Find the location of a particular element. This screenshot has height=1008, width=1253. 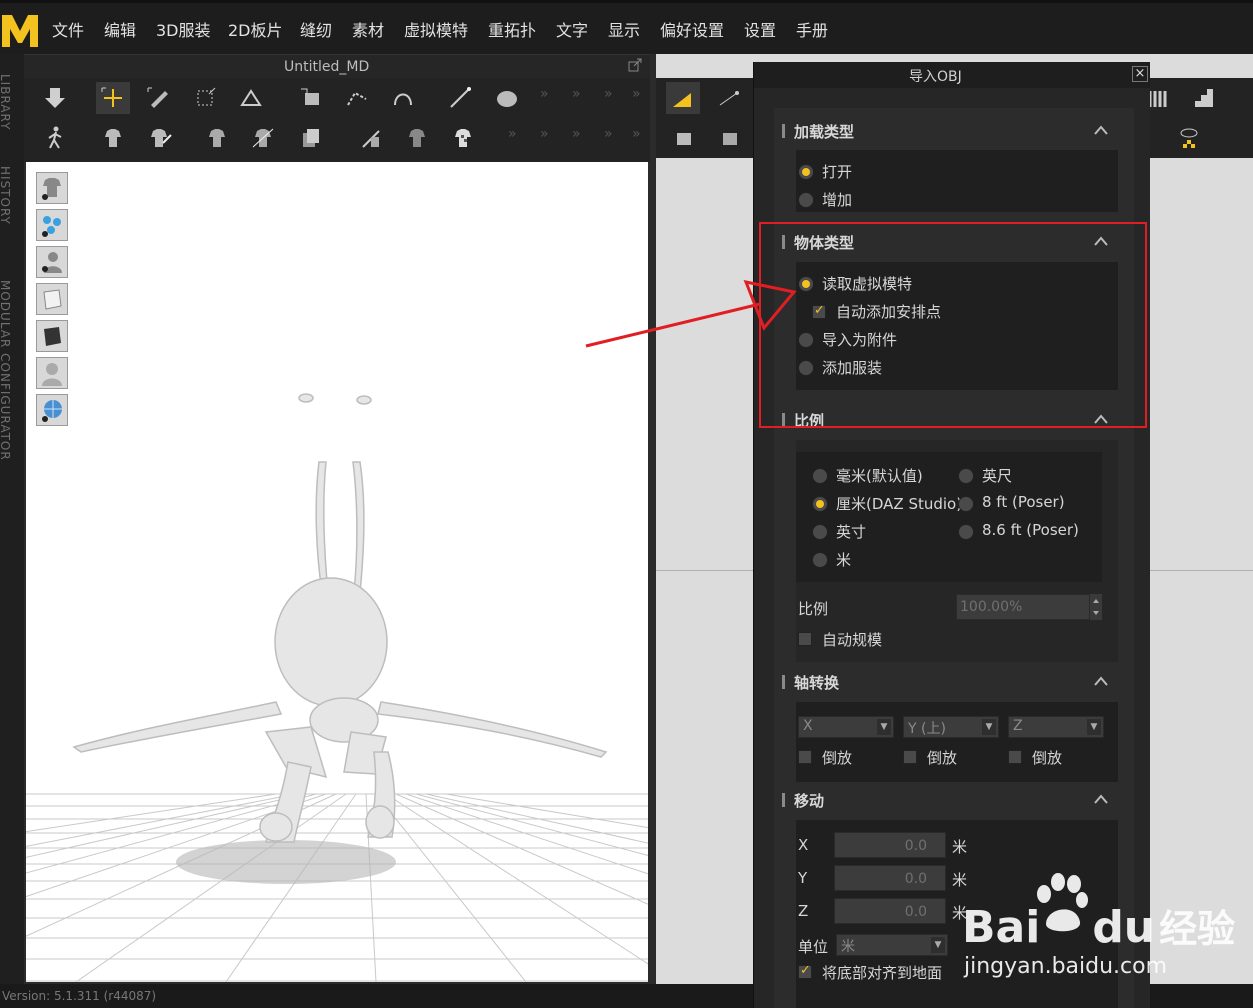

menu-display: 显示 is located at coordinates (624, 29).